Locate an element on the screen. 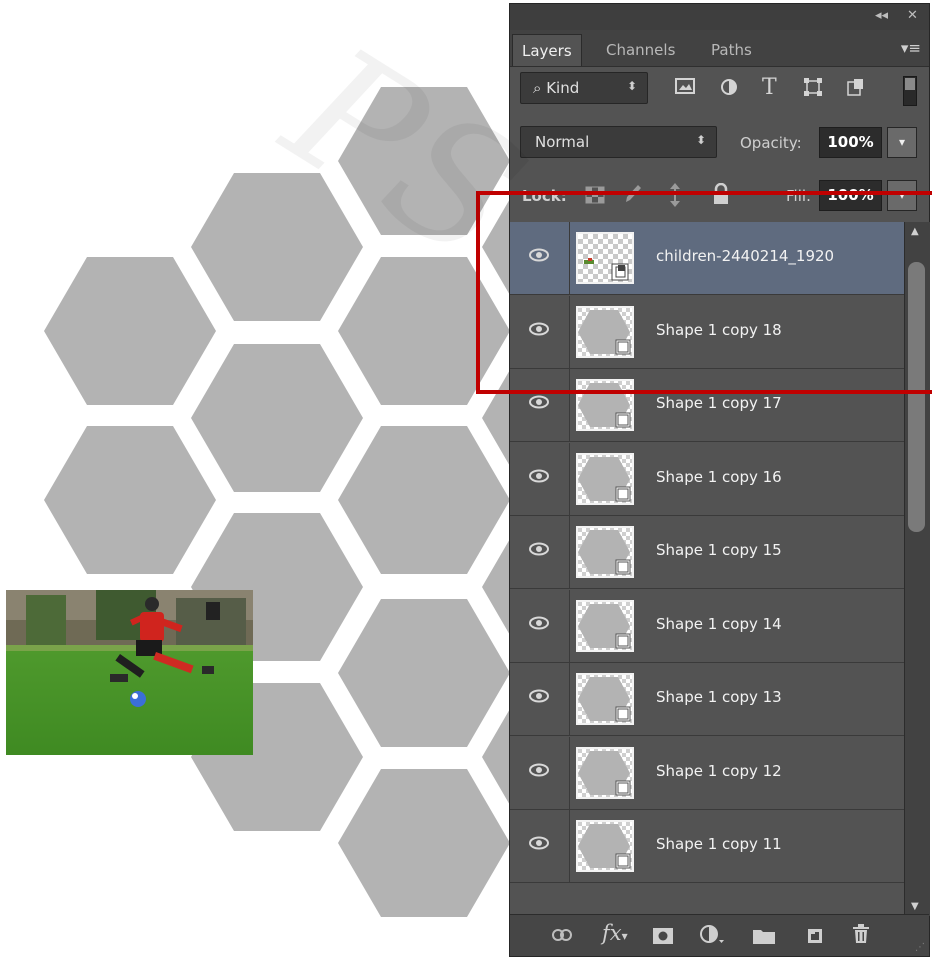 Image resolution: width=932 pixels, height=957 pixels. tab-paths: Paths is located at coordinates (731, 50).